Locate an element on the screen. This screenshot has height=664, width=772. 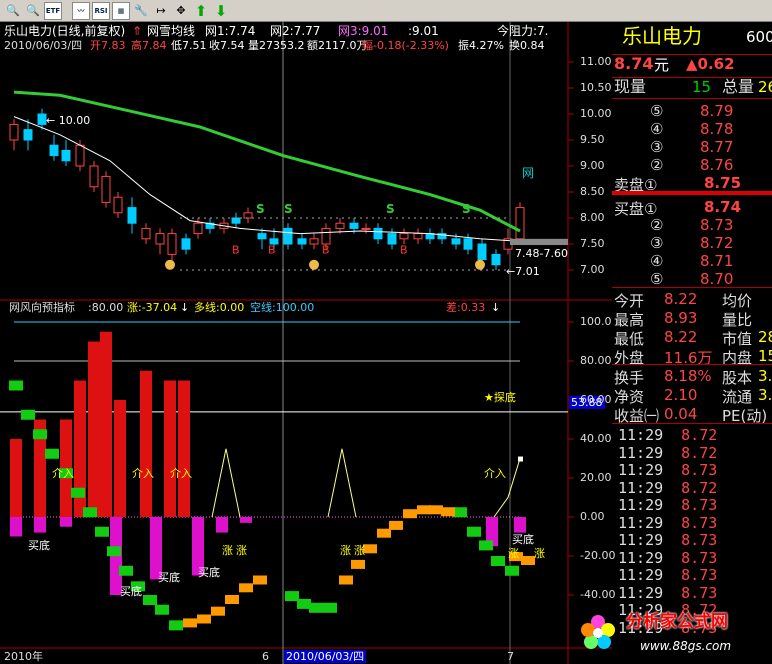
stat-row-label: 均价 is located at coordinates (737, 301).